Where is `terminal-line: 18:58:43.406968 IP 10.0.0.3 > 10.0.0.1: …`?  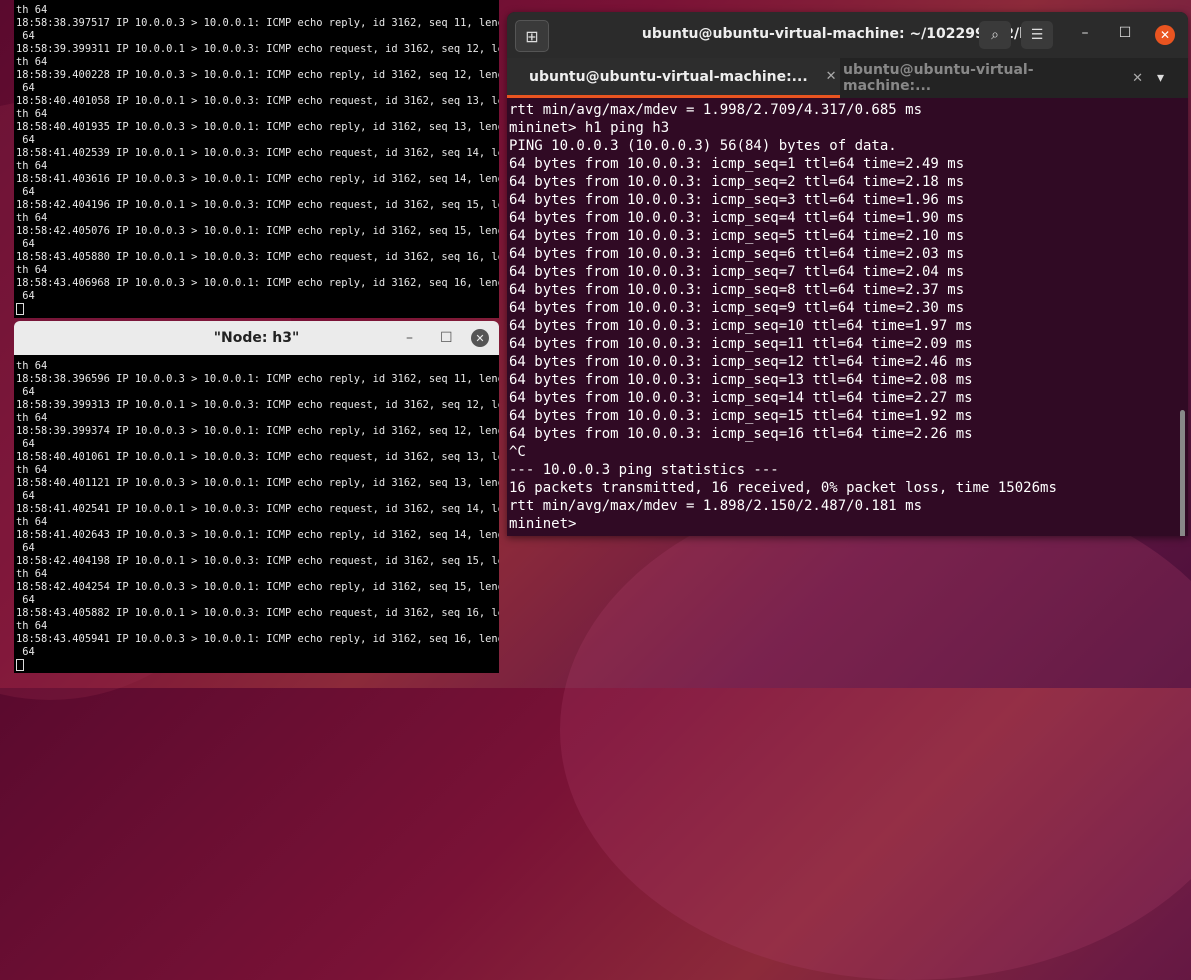 terminal-line: 18:58:43.406968 IP 10.0.0.3 > 10.0.0.1: … is located at coordinates (257, 283).